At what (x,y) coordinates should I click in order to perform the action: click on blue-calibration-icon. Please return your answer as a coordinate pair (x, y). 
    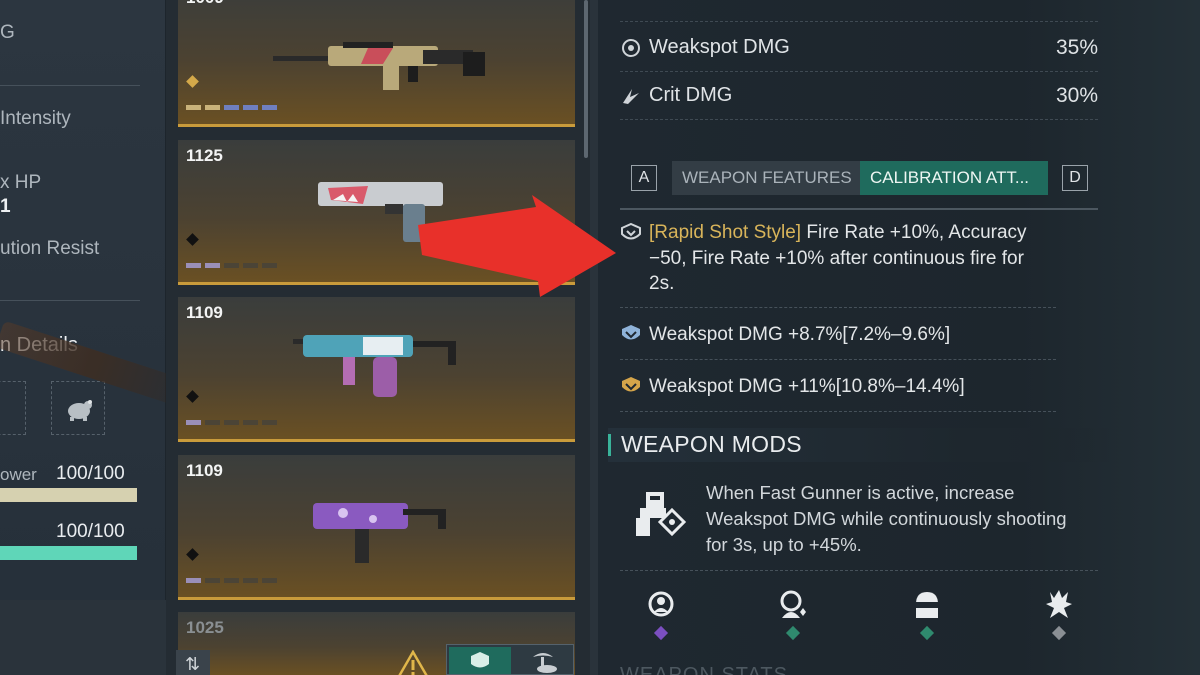
    Looking at the image, I should click on (631, 332).